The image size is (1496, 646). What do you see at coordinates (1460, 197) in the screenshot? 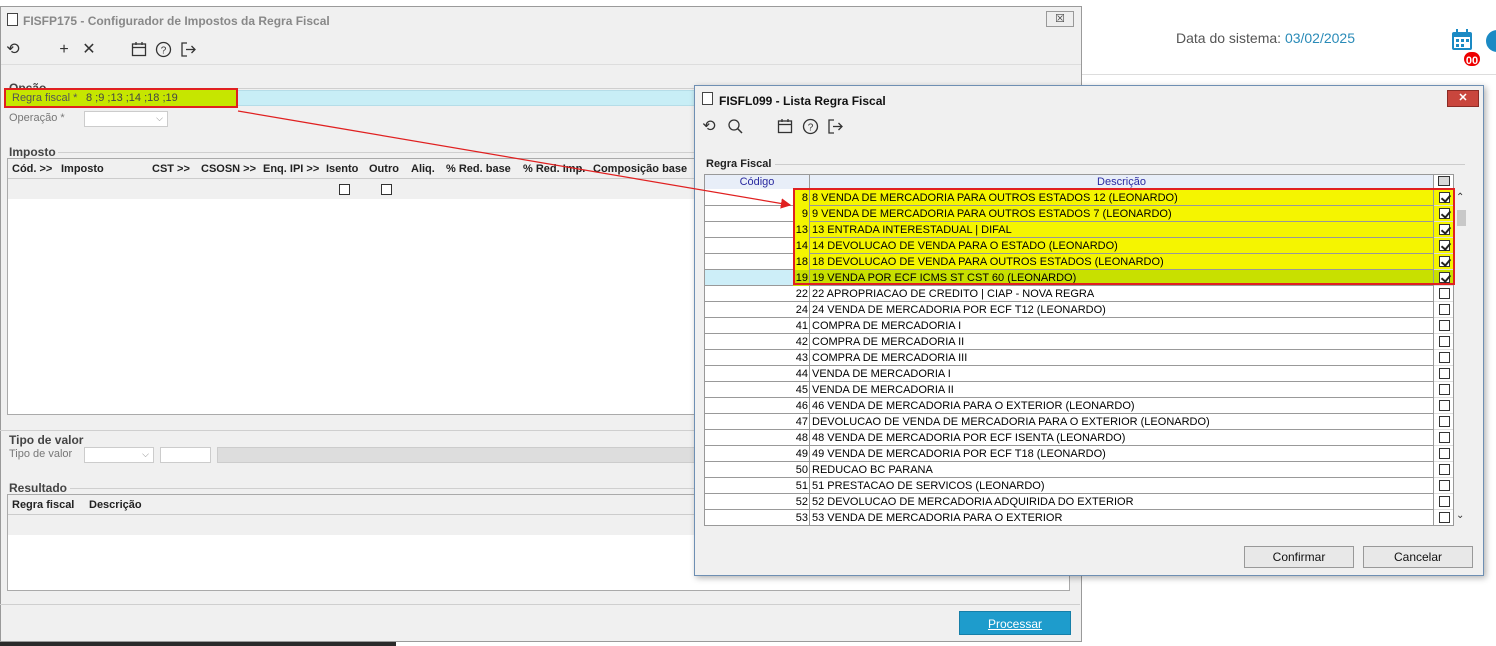
I see `scroll-up-icon: ⌃` at bounding box center [1460, 197].